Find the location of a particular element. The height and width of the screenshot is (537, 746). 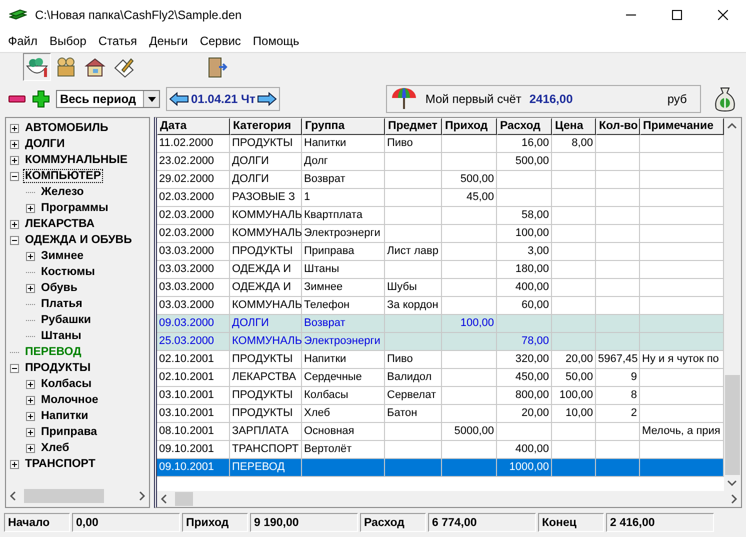

menu-item: Файл is located at coordinates (23, 41).